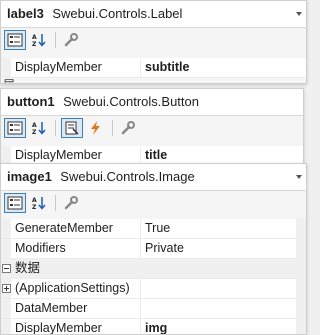  What do you see at coordinates (6, 288) in the screenshot?
I see `expand-icon` at bounding box center [6, 288].